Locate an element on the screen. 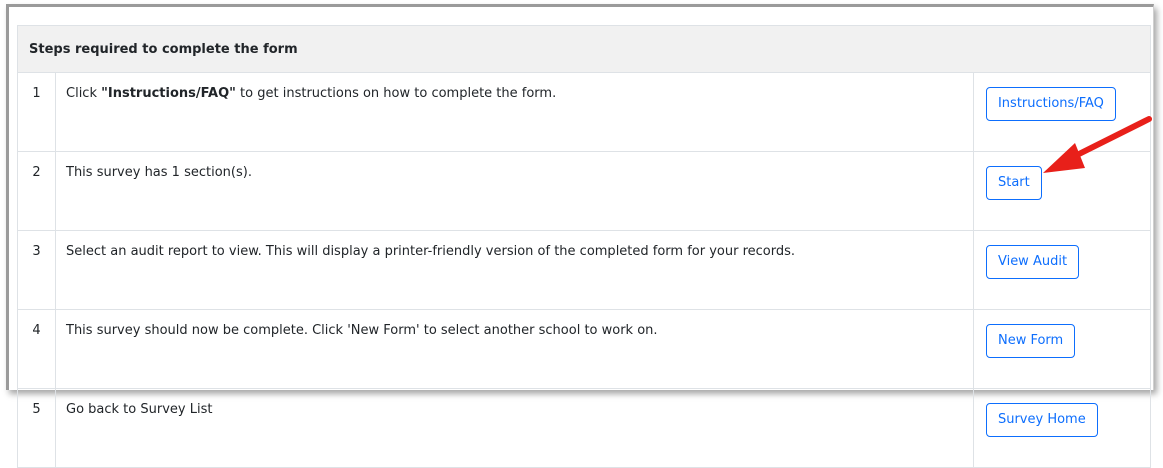 The width and height of the screenshot is (1163, 468). start-button: Start is located at coordinates (1013, 183).